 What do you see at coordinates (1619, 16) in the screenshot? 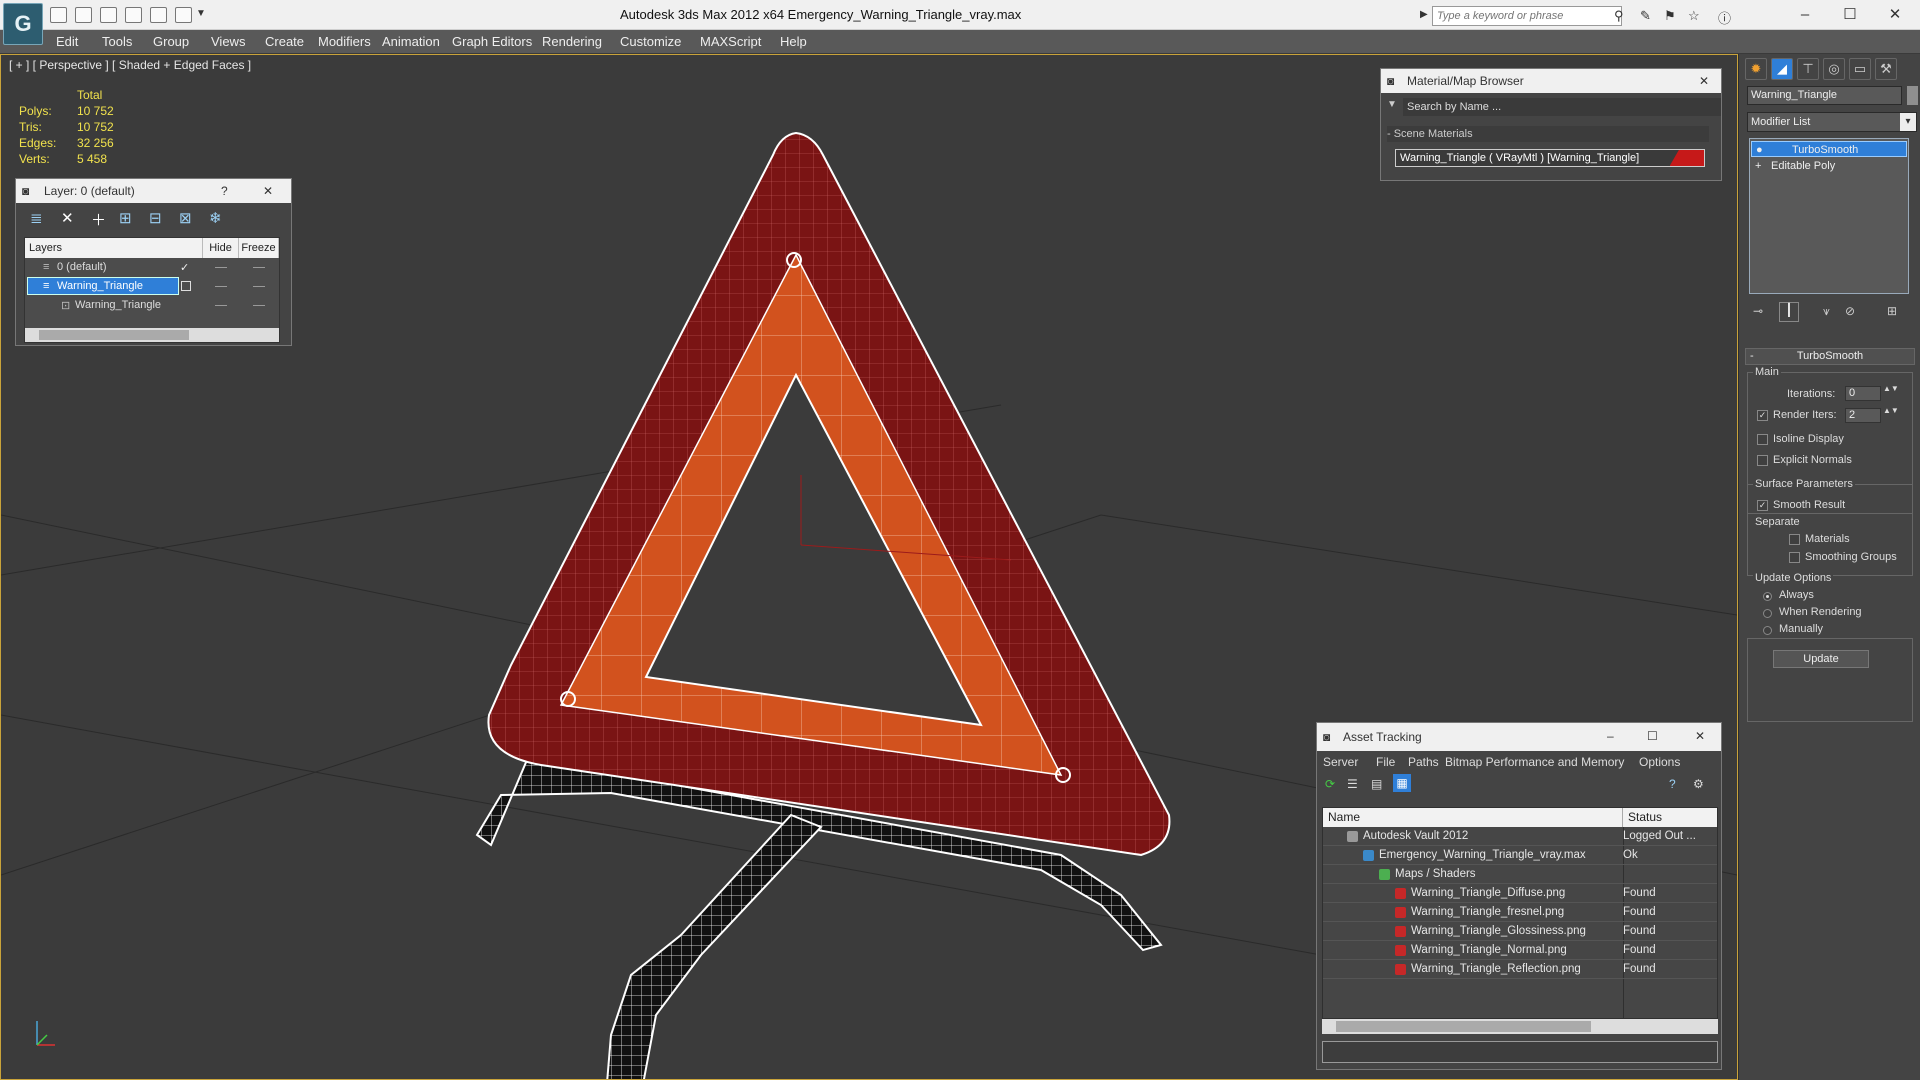
I see `binoculars-icon: ⚲` at bounding box center [1619, 16].